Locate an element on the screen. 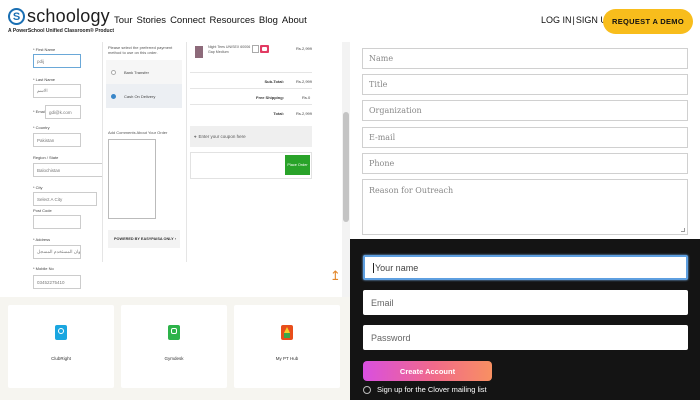 The height and width of the screenshot is (400, 700). product-price: Rs.2,999 is located at coordinates (304, 48).